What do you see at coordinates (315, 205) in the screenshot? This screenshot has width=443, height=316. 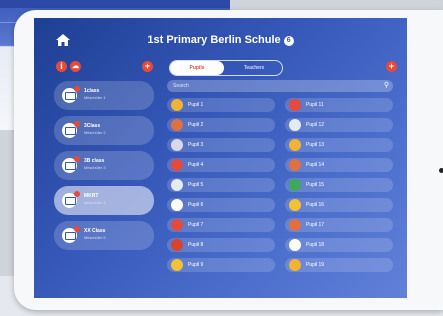 I see `student-name: Pupil 16` at bounding box center [315, 205].